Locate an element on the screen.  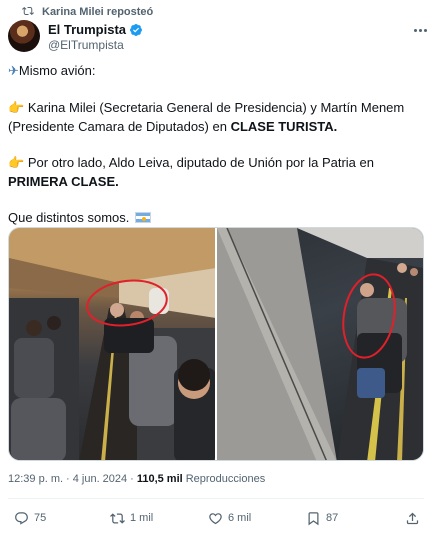
avatar is located at coordinates (24, 36).